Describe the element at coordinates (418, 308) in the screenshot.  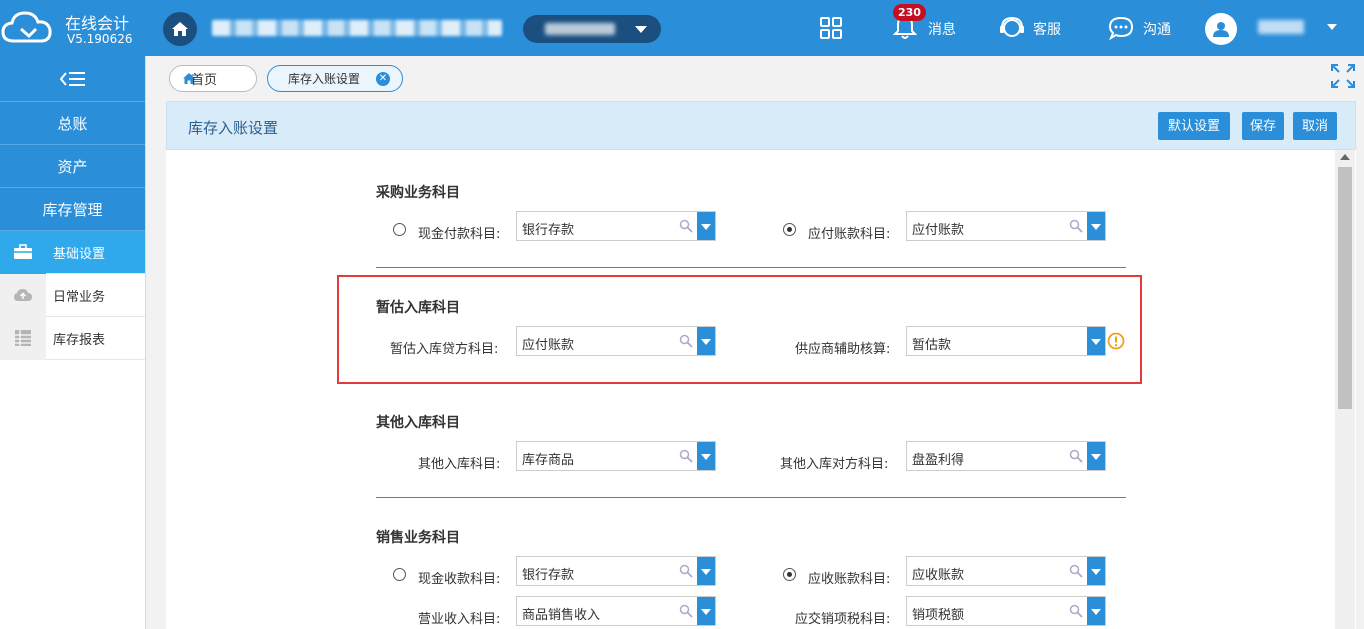
I see `section-title-estimated: 暂估入库科目` at that location.